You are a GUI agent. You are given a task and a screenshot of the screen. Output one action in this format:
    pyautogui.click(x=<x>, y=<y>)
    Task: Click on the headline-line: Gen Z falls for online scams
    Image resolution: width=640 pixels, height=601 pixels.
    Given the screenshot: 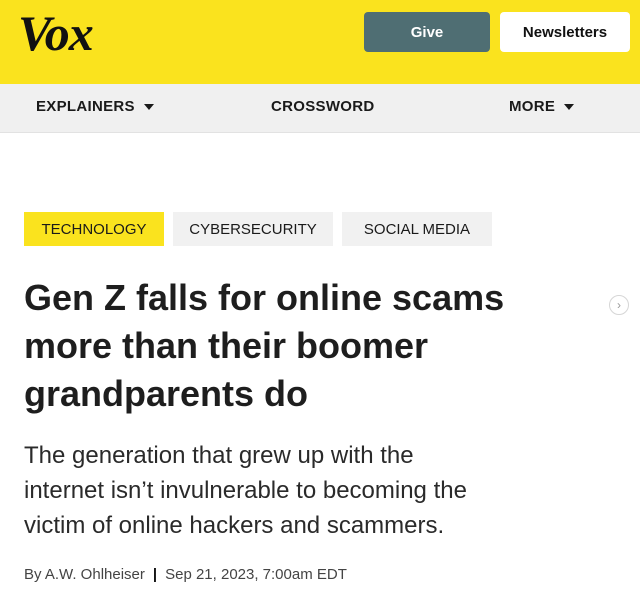 What is the action you would take?
    pyautogui.click(x=264, y=297)
    